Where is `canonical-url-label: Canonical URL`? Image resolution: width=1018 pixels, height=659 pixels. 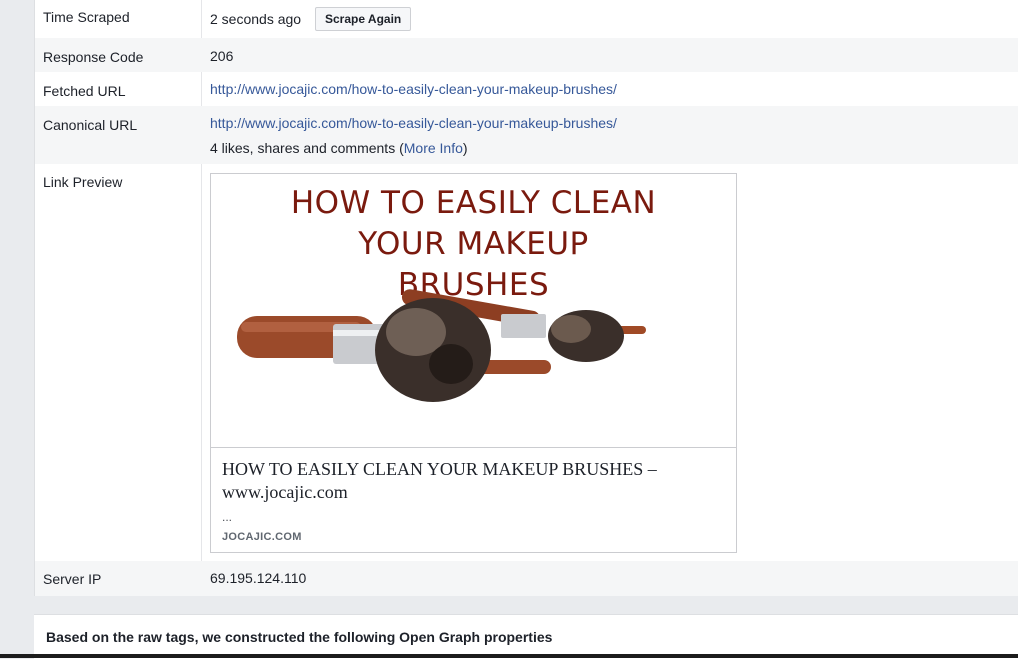 canonical-url-label: Canonical URL is located at coordinates (90, 125).